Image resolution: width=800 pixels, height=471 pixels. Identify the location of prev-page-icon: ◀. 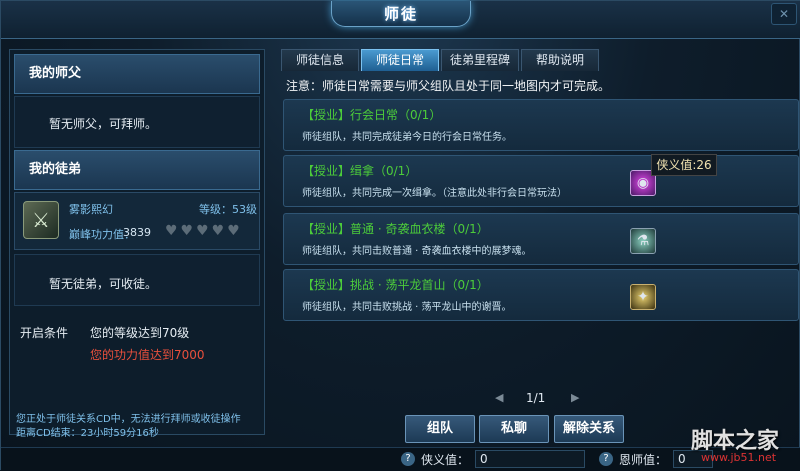
(499, 397).